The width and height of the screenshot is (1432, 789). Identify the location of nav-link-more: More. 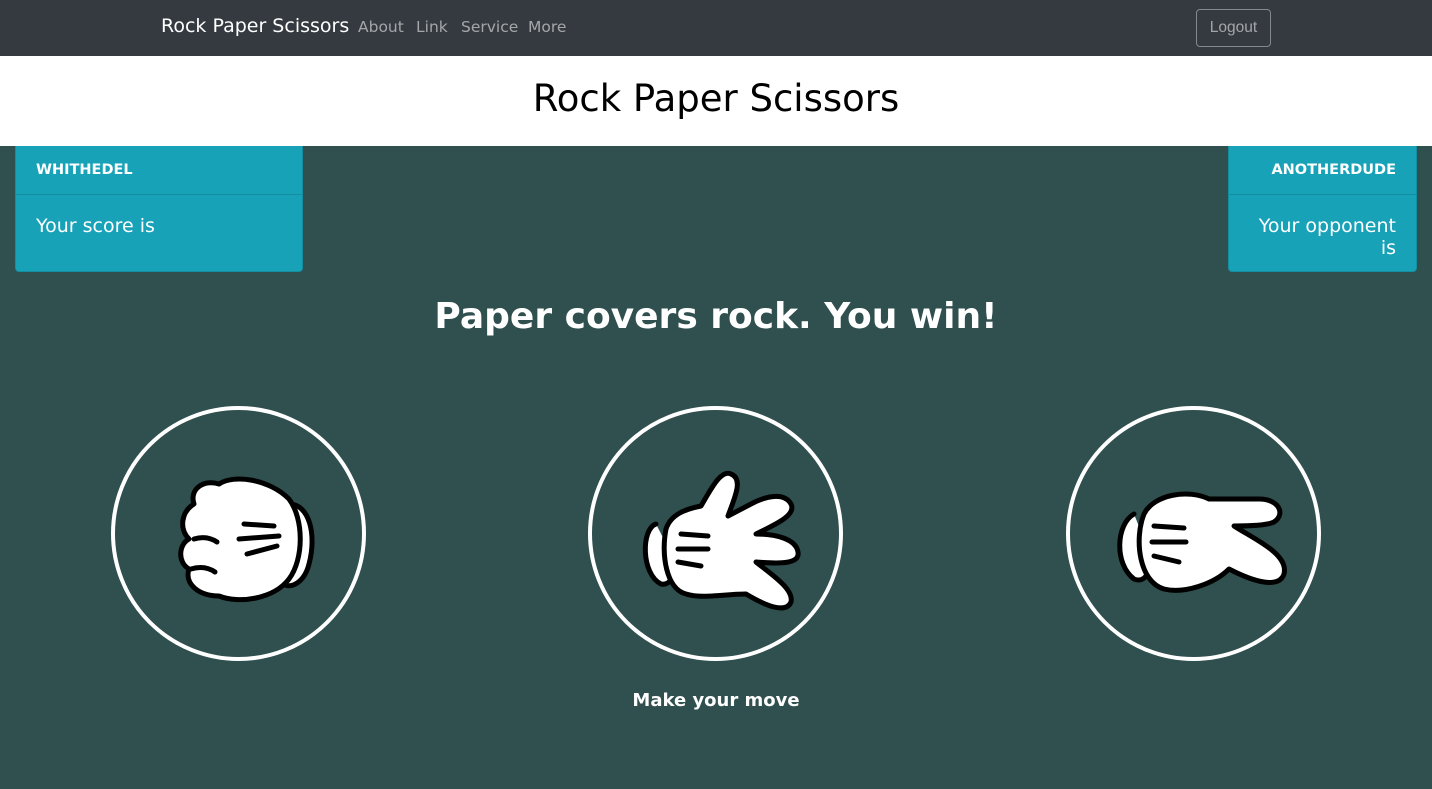
(547, 27).